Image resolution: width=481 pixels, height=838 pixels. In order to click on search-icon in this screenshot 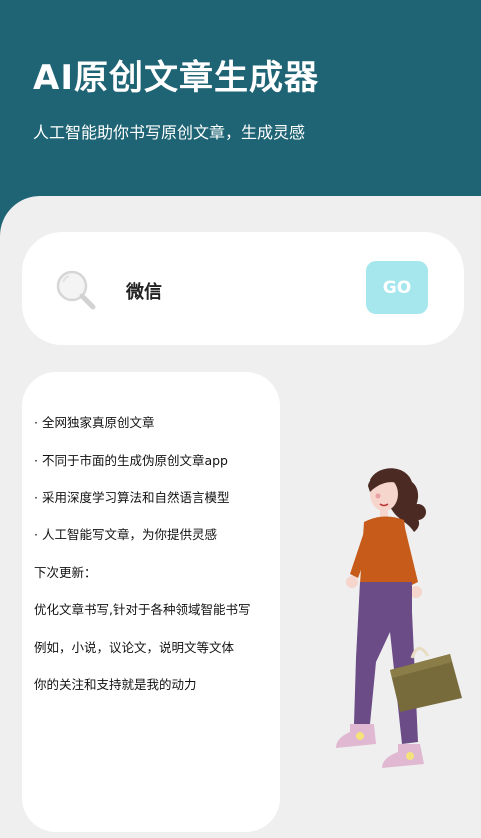, I will do `click(76, 290)`.